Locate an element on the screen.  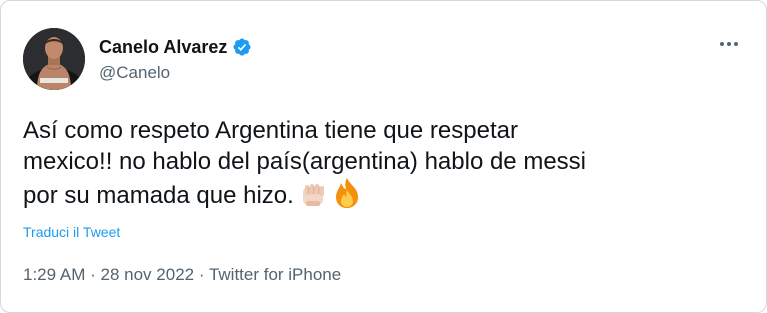
fire-emoji is located at coordinates (347, 197).